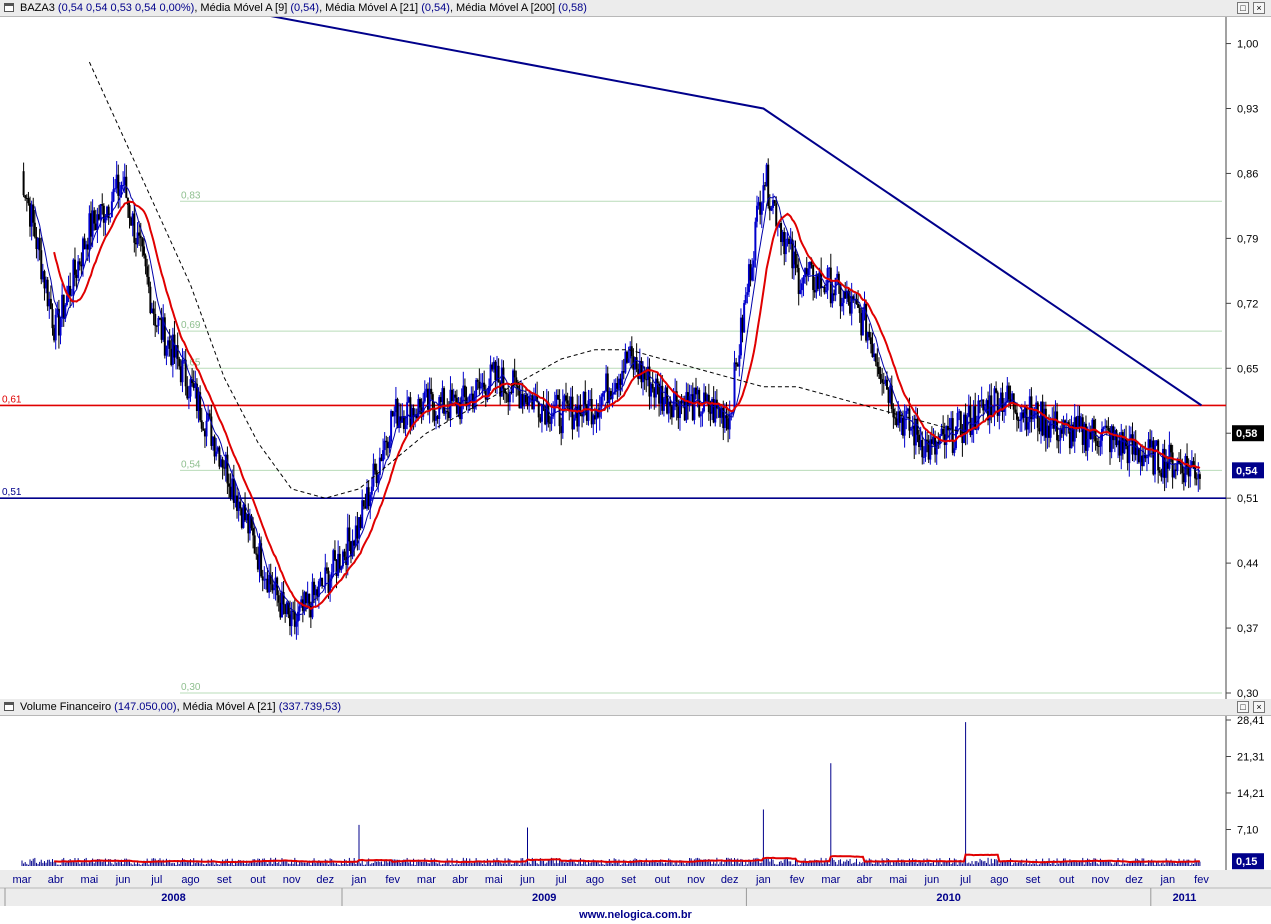 This screenshot has width=1271, height=924. What do you see at coordinates (865, 880) in the screenshot?
I see `month-label: abr` at bounding box center [865, 880].